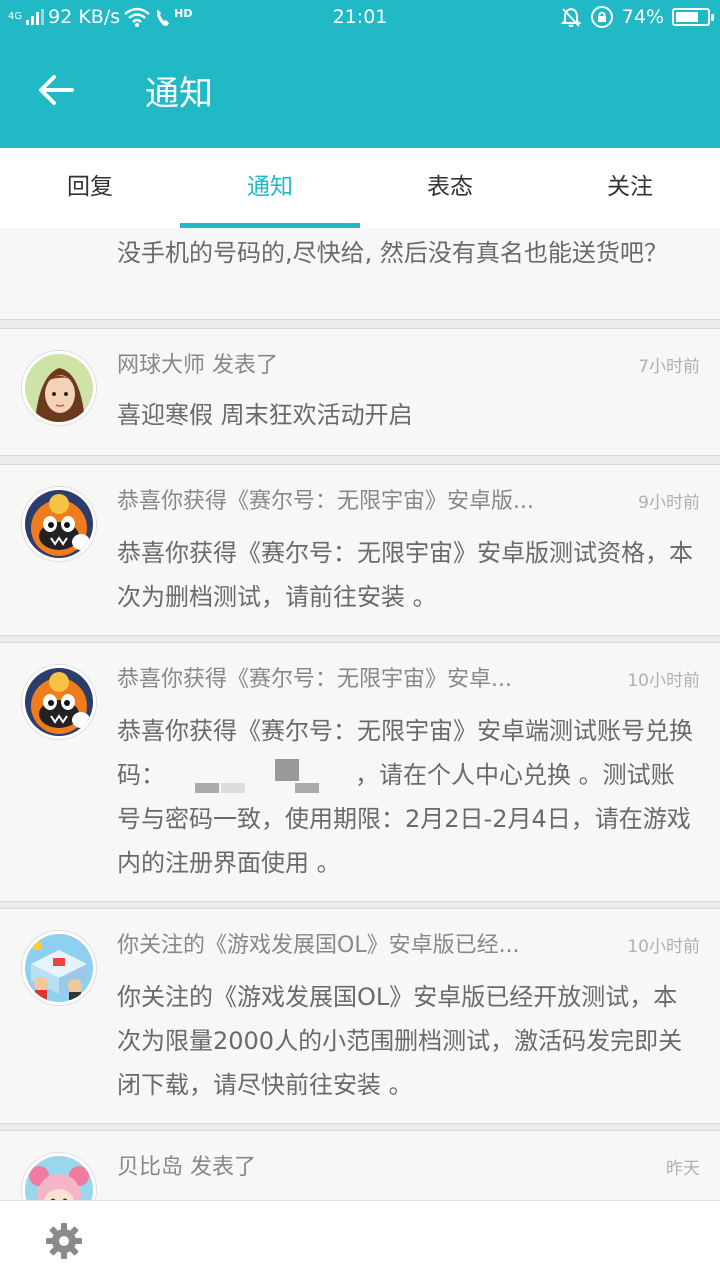  Describe the element at coordinates (179, 94) in the screenshot. I see `page-title: 通知` at that location.